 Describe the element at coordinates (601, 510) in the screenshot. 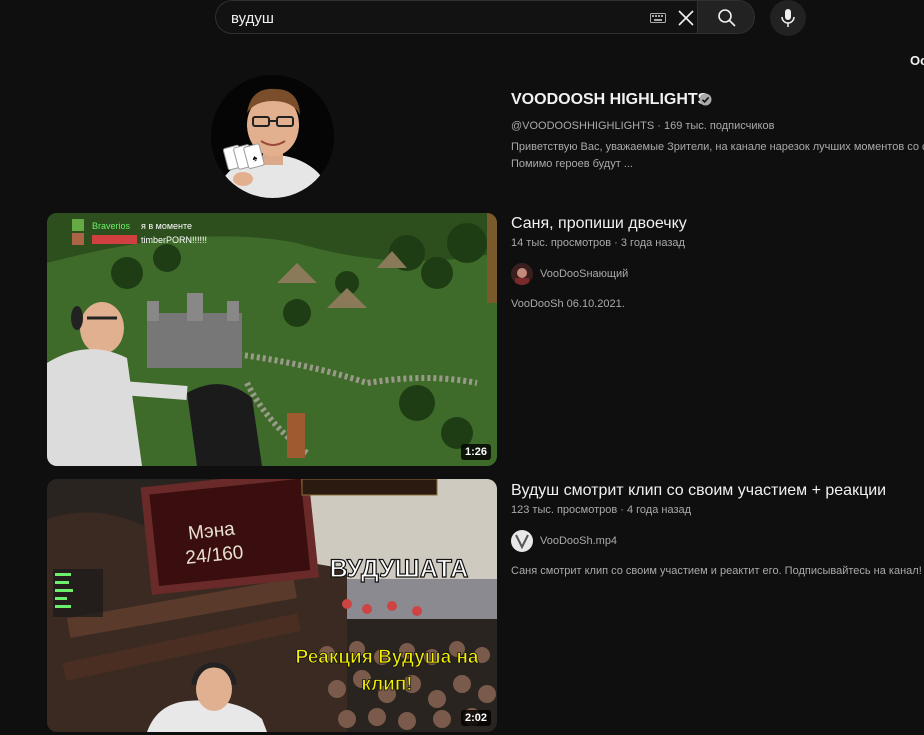

I see `video-meta: 123 тыс. просмотров · 4 года назад` at that location.